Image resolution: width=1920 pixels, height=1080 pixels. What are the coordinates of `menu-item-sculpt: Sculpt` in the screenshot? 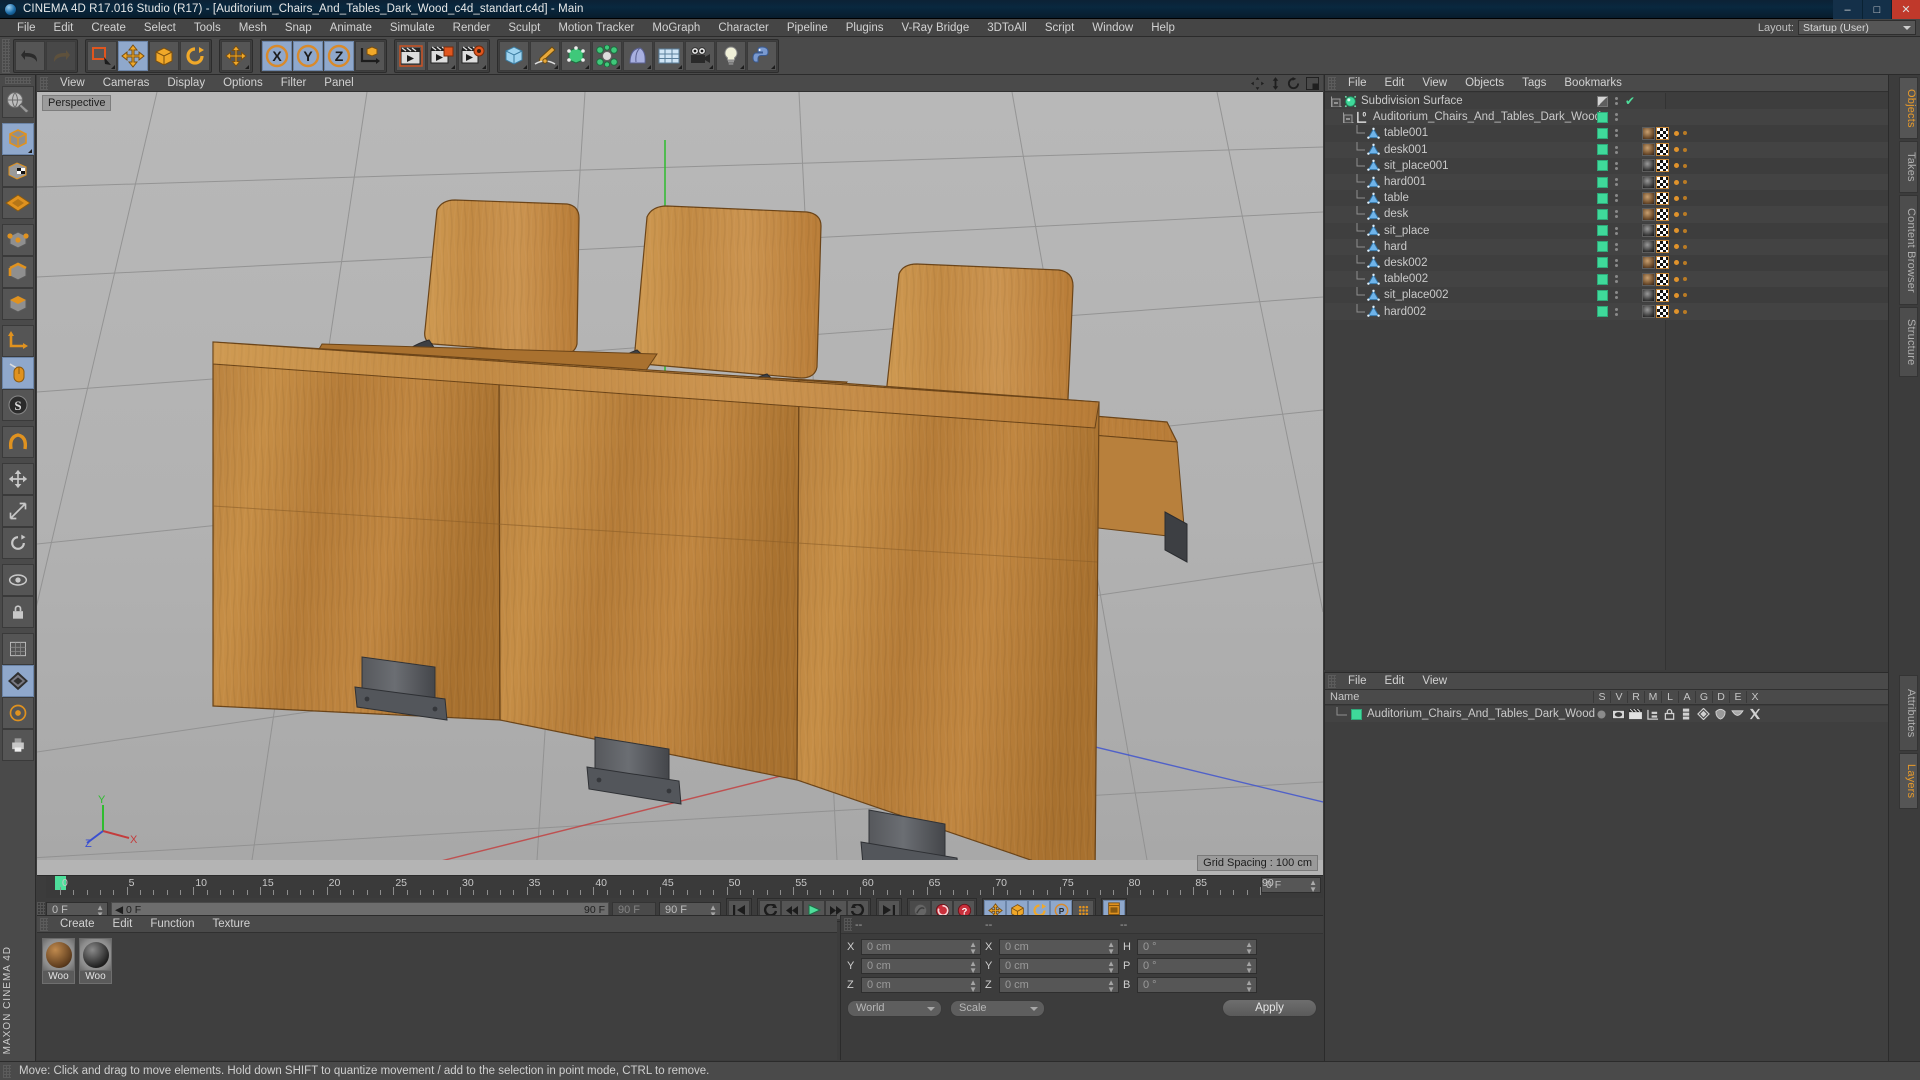 It's located at (524, 28).